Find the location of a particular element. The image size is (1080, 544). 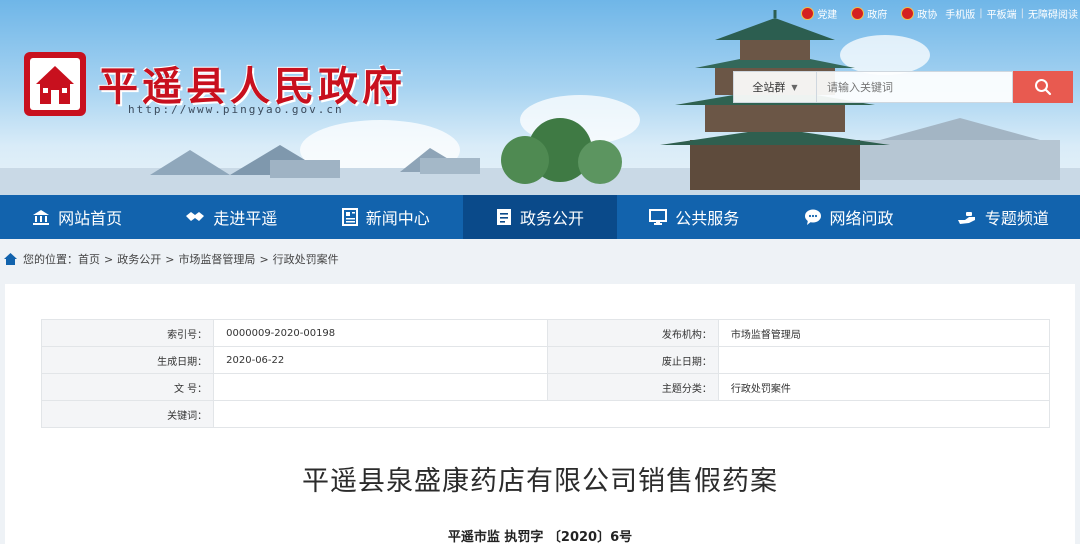

home-bank-icon is located at coordinates (41, 217).